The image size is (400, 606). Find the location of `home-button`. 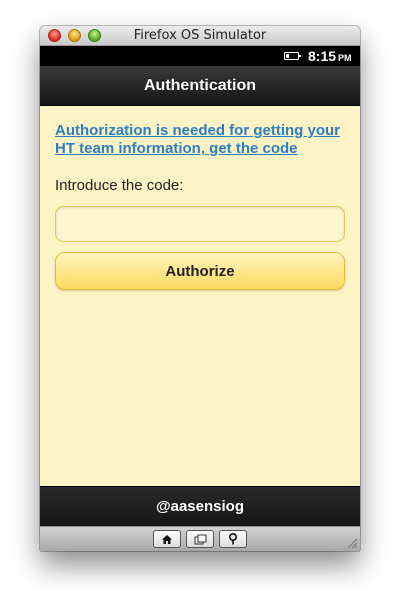

home-button is located at coordinates (167, 539).